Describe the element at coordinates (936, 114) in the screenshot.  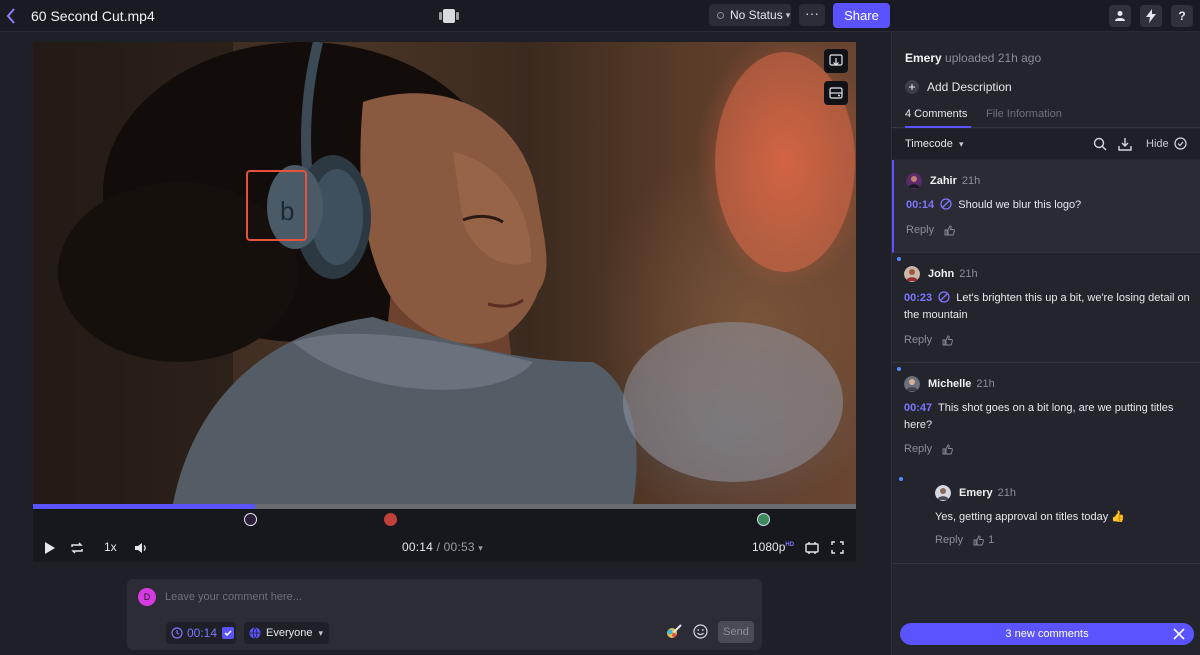
I see `tab-comments: 4 Comments` at that location.